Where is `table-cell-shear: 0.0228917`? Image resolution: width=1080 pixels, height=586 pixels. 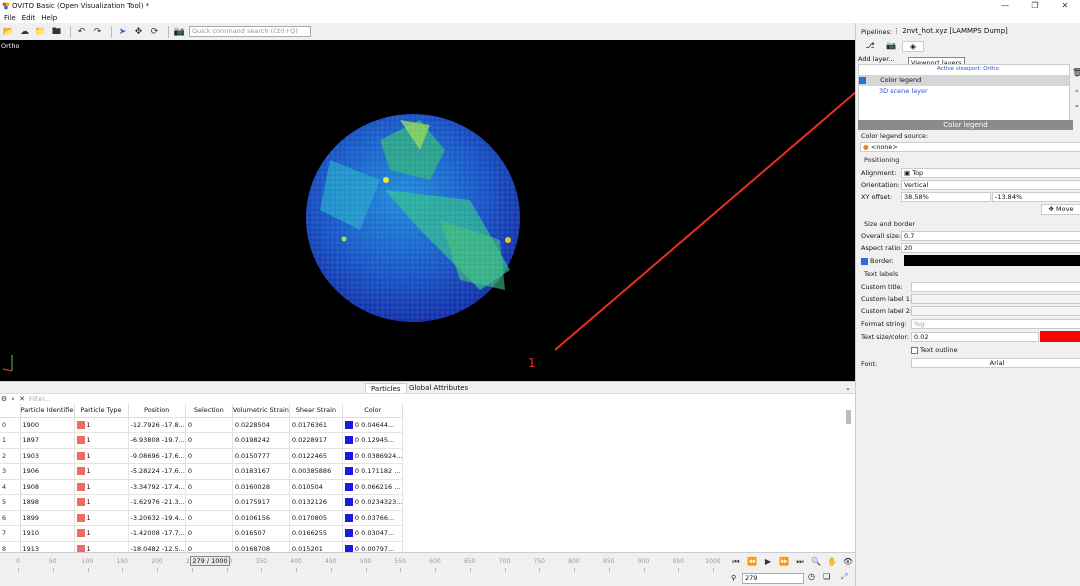 table-cell-shear: 0.0228917 is located at coordinates (316, 440).